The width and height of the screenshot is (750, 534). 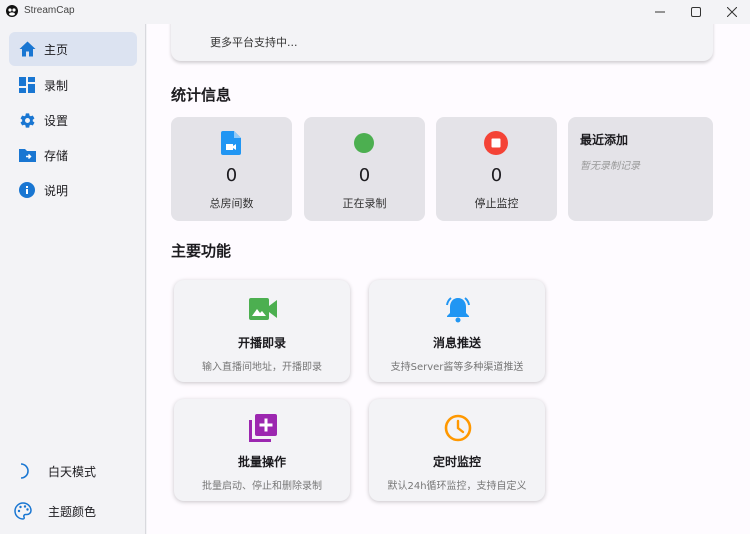 I want to click on recent-title: 最近添加, so click(x=604, y=140).